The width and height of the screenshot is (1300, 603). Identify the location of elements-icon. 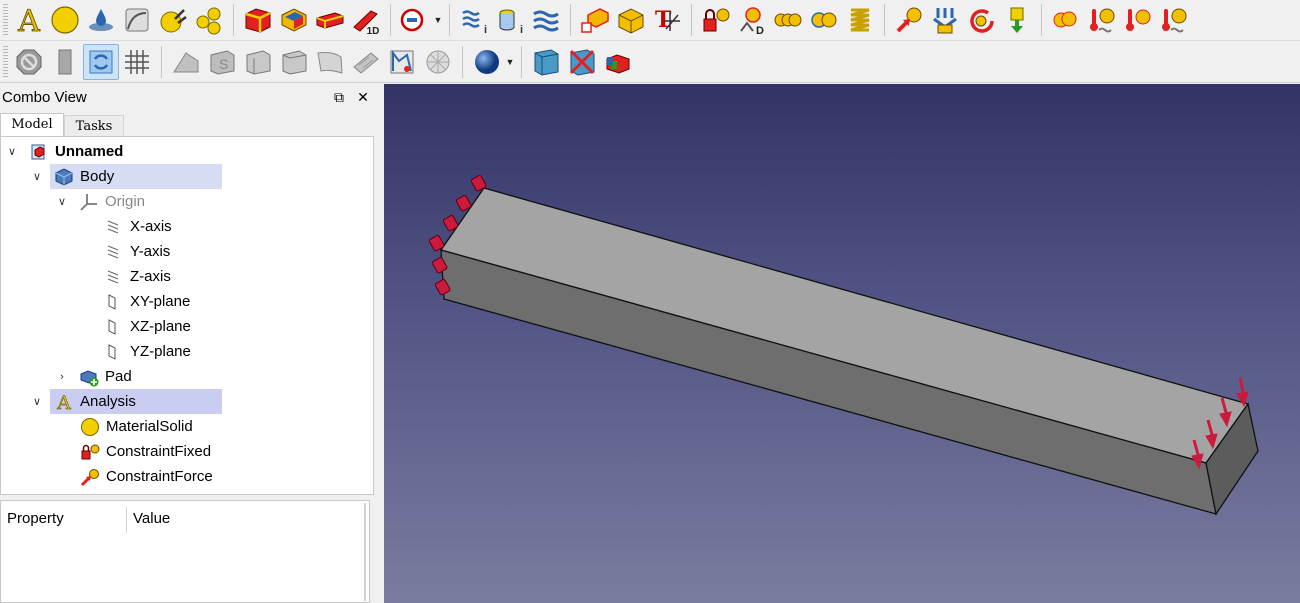
(618, 62).